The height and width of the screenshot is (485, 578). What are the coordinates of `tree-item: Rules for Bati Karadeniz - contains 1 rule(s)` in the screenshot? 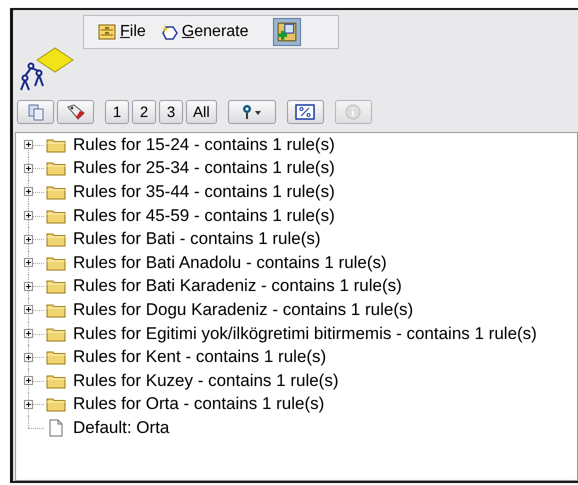 It's located at (237, 286).